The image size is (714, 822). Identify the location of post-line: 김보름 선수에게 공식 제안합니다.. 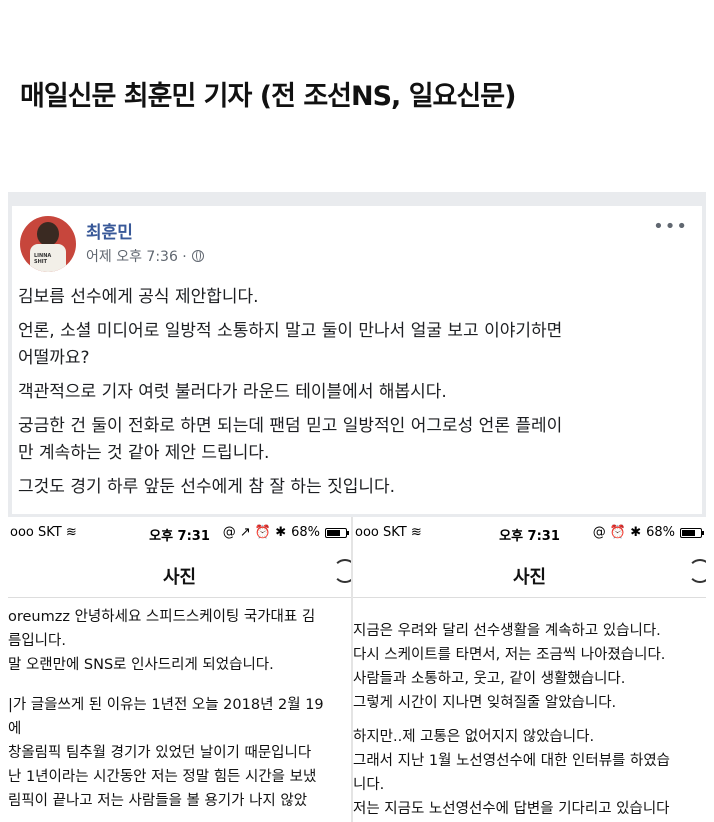
(138, 297).